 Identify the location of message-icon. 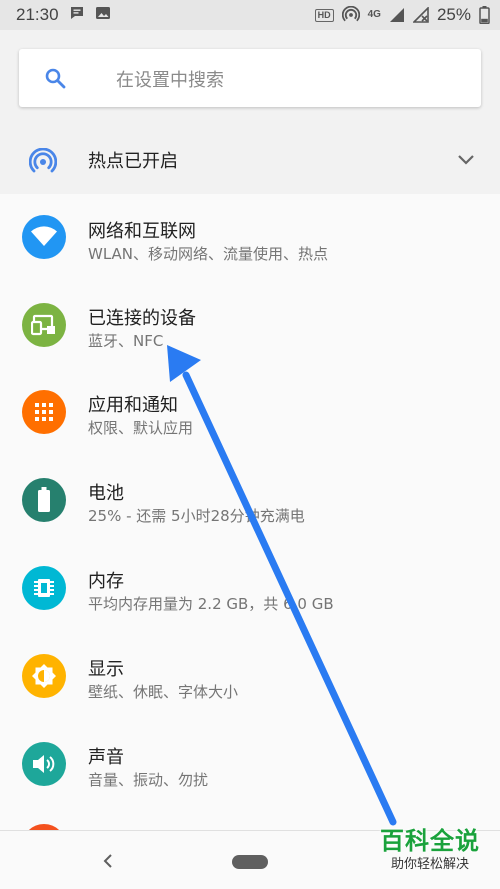
(77, 15).